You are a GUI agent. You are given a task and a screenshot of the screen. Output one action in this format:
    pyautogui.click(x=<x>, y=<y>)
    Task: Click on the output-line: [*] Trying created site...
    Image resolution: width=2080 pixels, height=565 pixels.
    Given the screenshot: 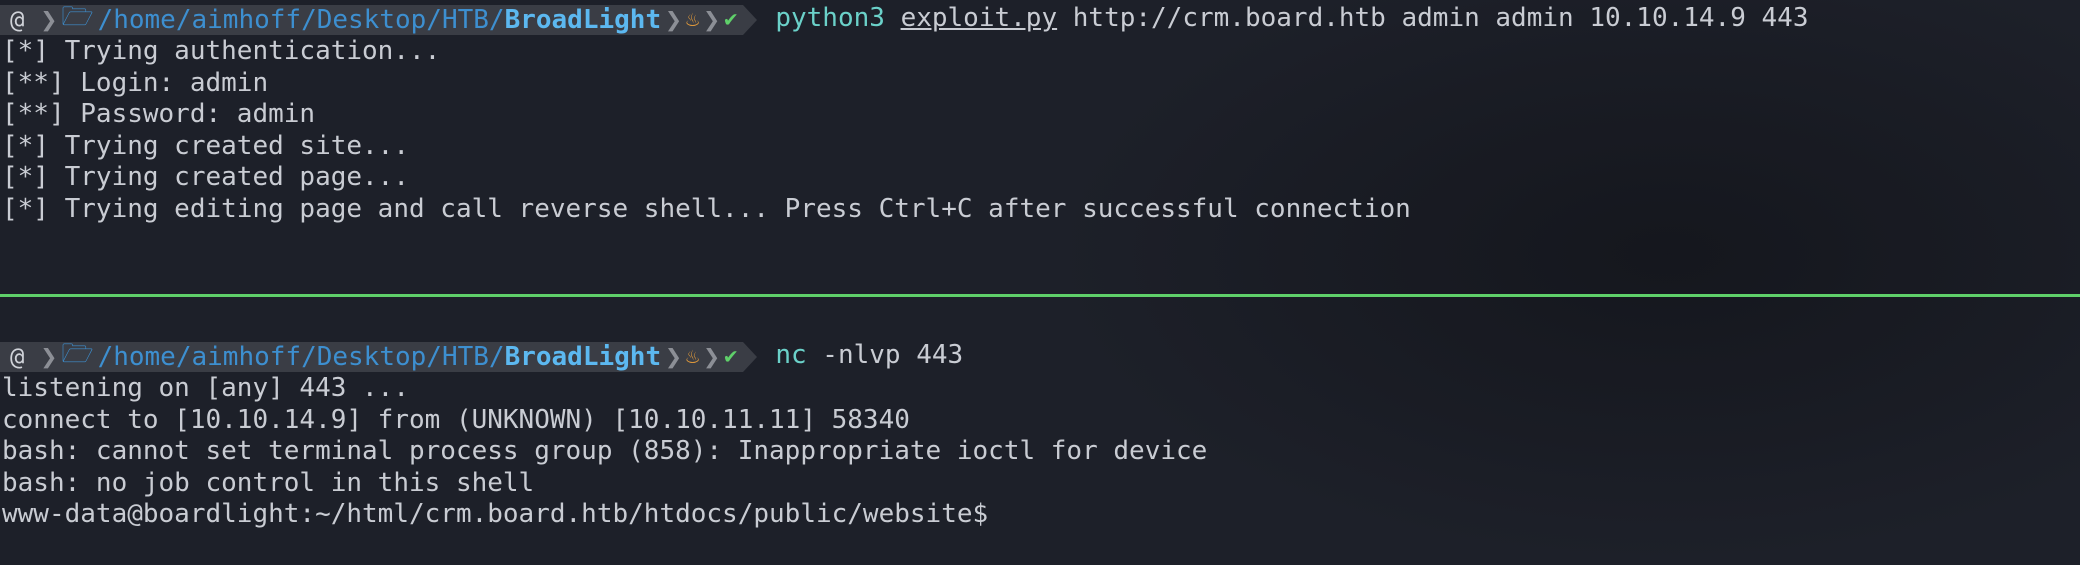 What is the action you would take?
    pyautogui.click(x=205, y=145)
    